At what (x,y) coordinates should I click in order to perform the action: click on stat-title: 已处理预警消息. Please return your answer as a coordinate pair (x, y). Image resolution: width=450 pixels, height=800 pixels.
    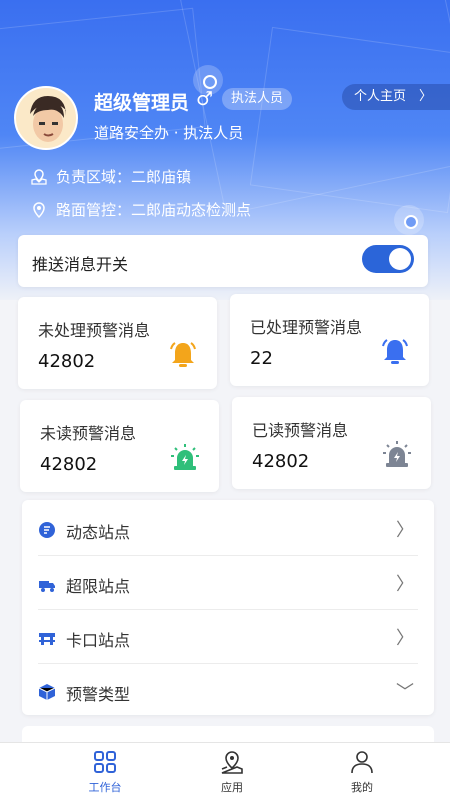
    Looking at the image, I should click on (306, 327).